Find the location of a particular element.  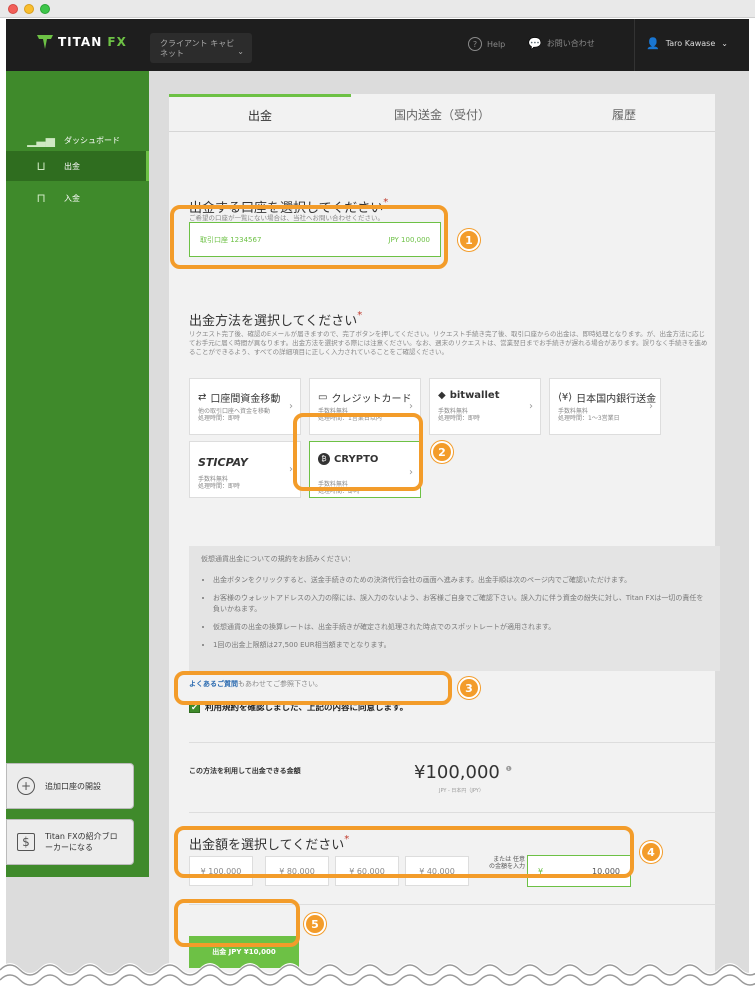

bitcoin-icon: ₿ is located at coordinates (324, 459).